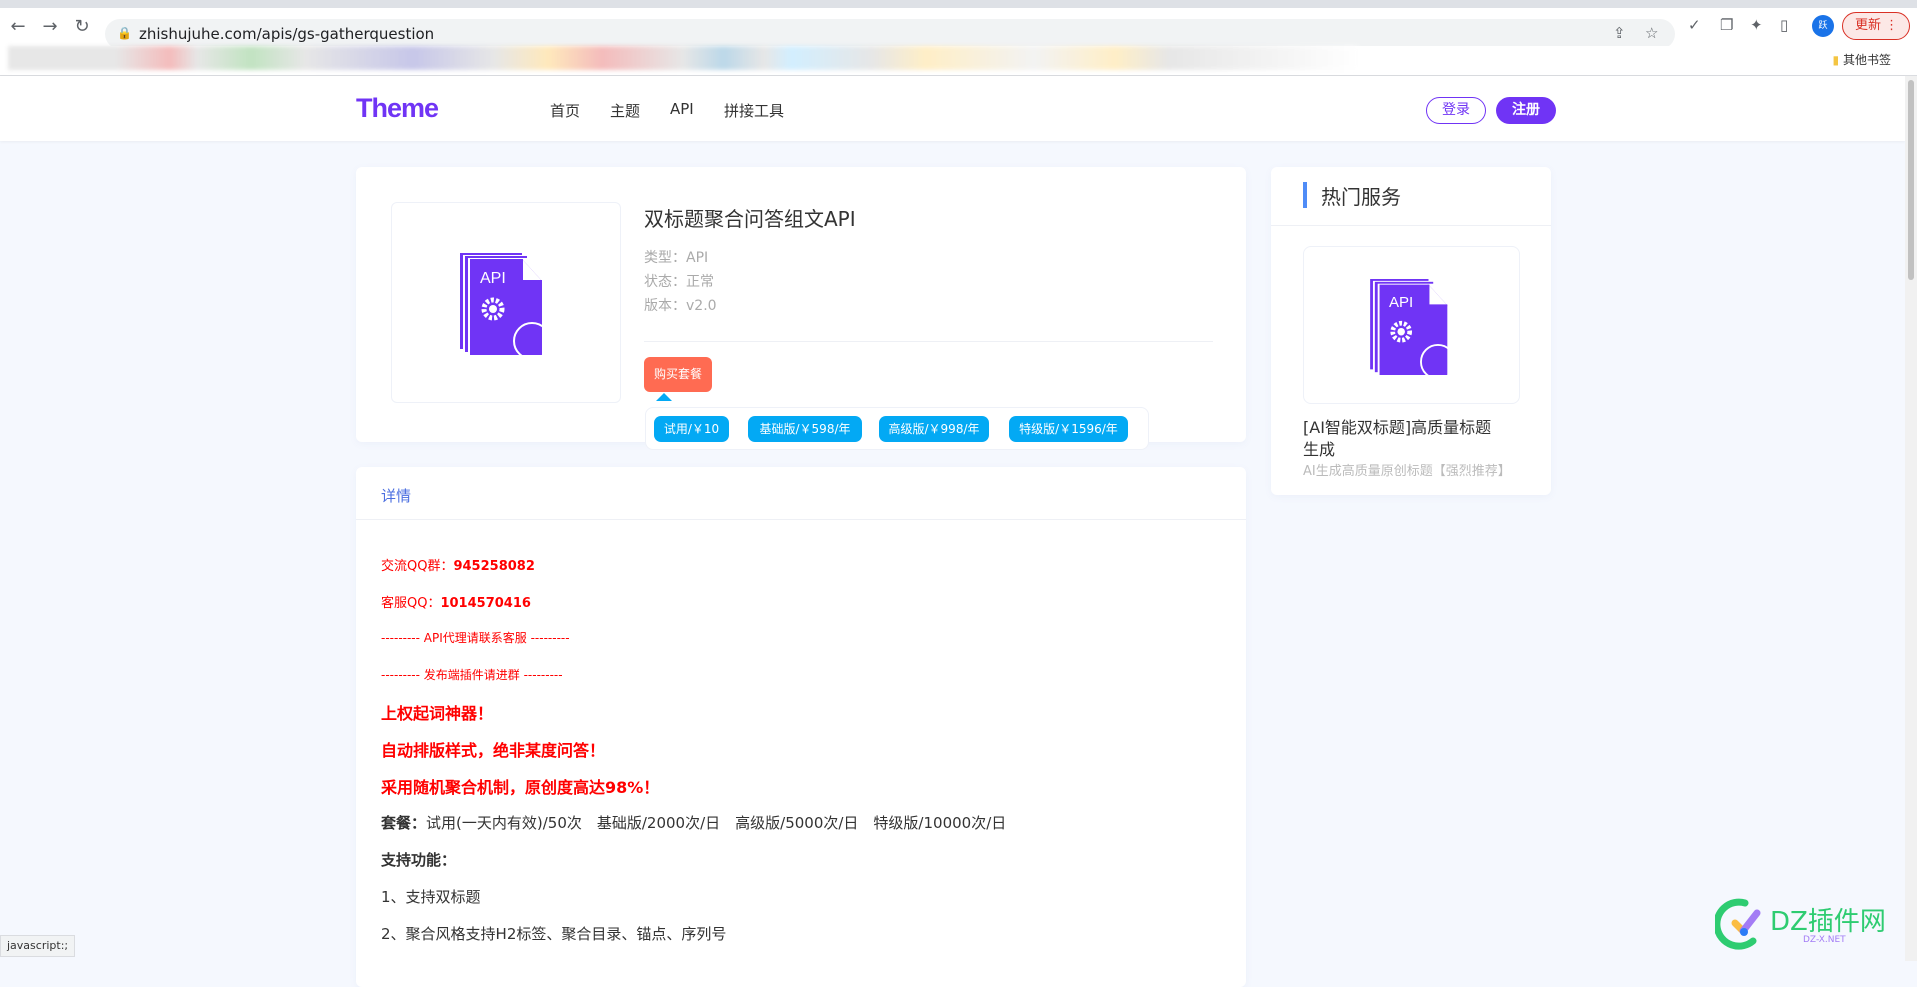 This screenshot has height=987, width=1917. I want to click on service-qq-number: 1014570416, so click(485, 603).